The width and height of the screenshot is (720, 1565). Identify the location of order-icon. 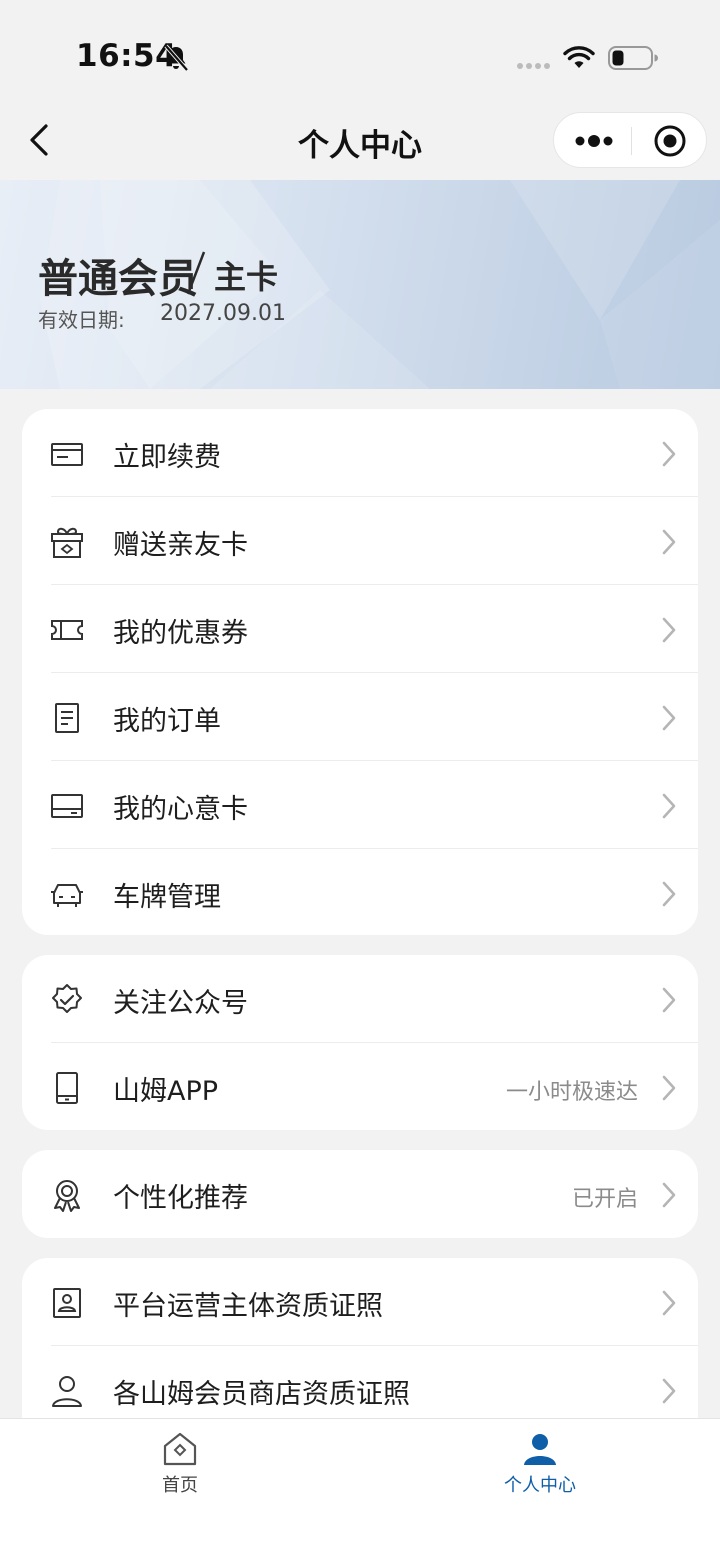
(67, 718).